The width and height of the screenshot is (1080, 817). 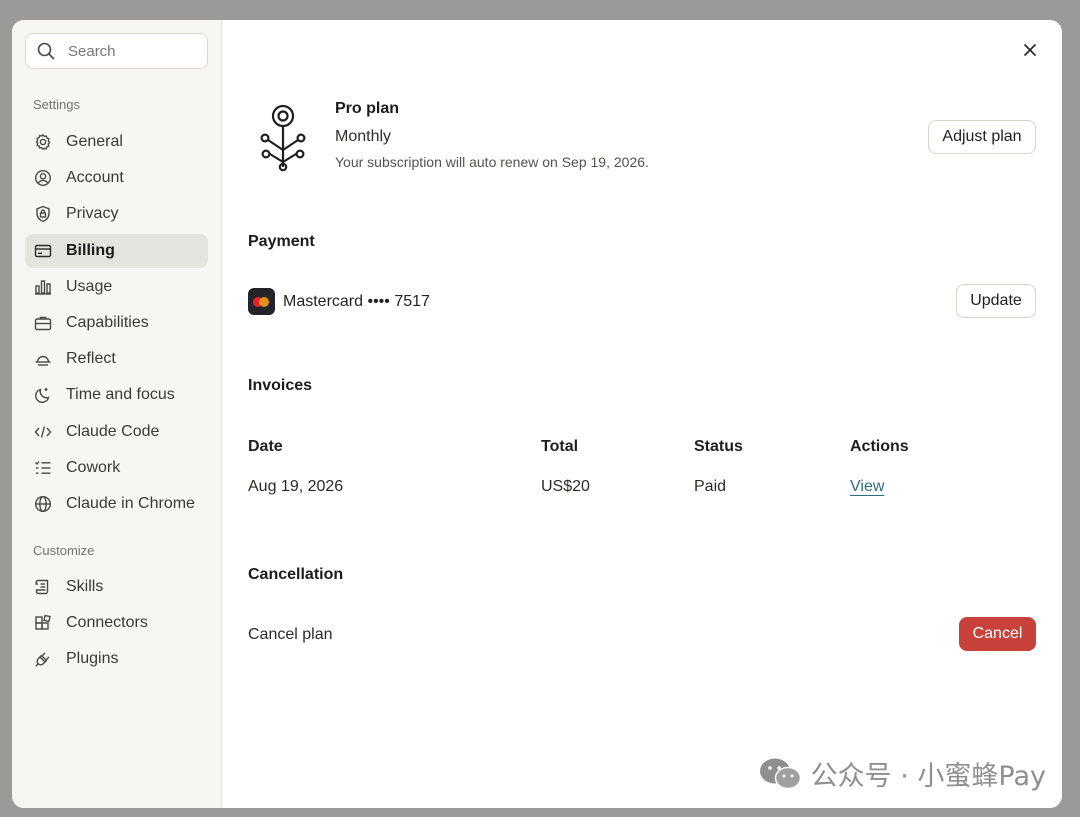 I want to click on update-payment-button: Update, so click(x=996, y=301).